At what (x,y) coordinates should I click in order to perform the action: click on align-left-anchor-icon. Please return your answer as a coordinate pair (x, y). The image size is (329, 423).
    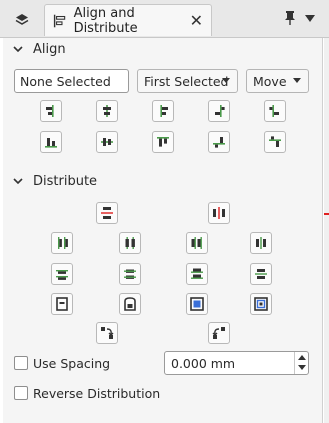
    Looking at the image, I should click on (220, 111).